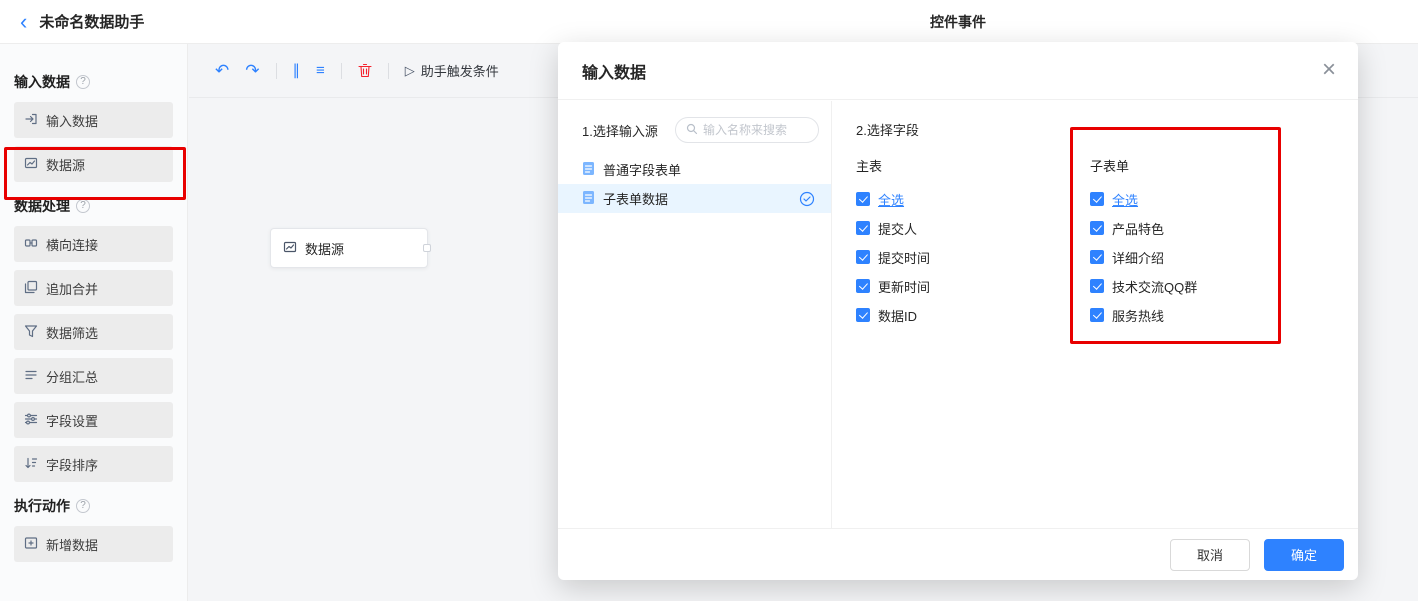  I want to click on group-icon, so click(31, 376).